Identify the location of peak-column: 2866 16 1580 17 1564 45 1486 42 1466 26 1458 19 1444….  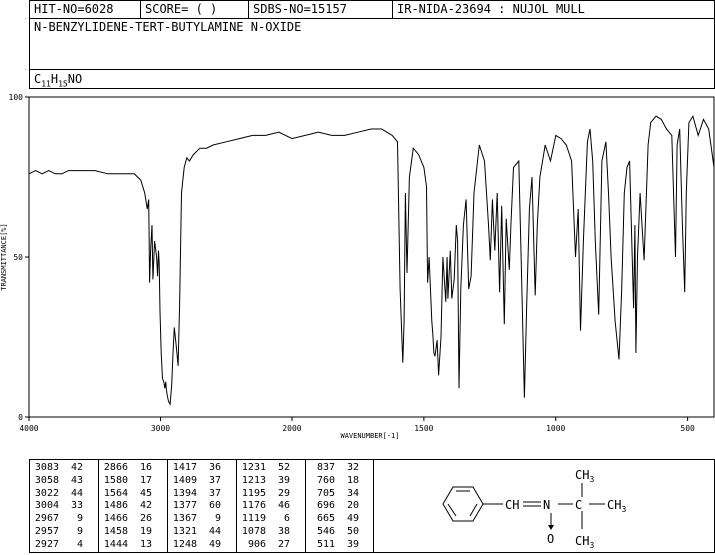
(126, 507).